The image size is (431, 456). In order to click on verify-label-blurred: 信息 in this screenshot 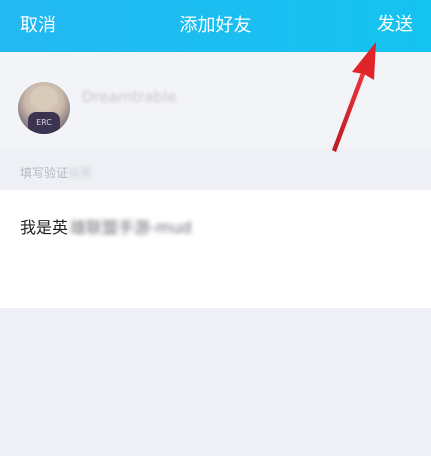, I will do `click(80, 173)`.